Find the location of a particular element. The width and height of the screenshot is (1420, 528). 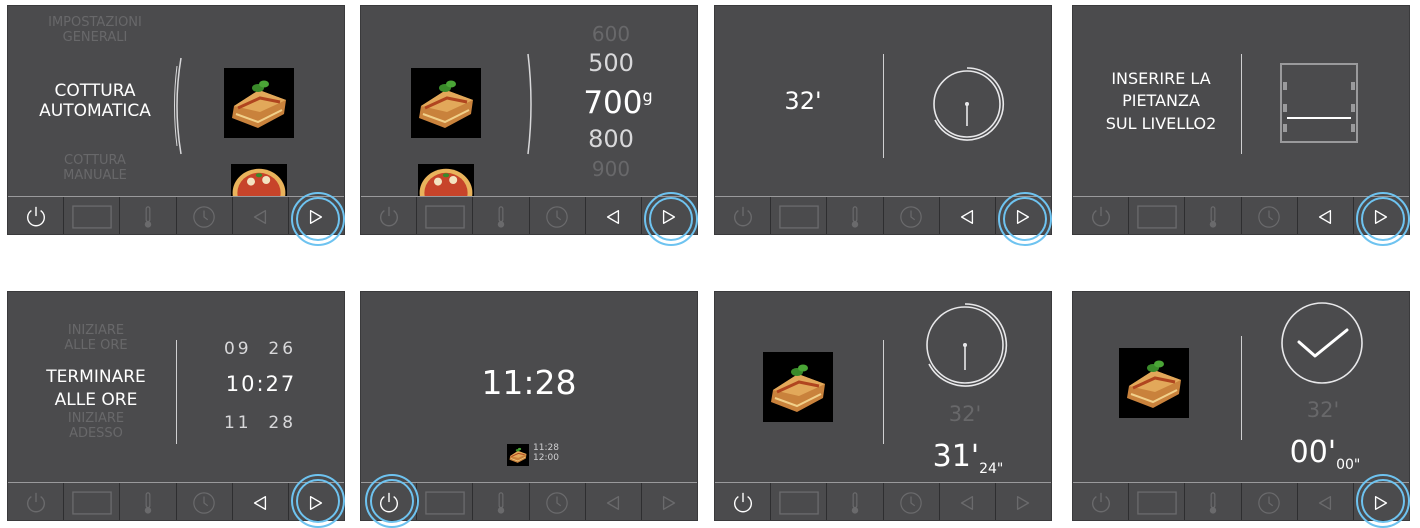

menu-line: IMPOSTAZIONI is located at coordinates (95, 22).